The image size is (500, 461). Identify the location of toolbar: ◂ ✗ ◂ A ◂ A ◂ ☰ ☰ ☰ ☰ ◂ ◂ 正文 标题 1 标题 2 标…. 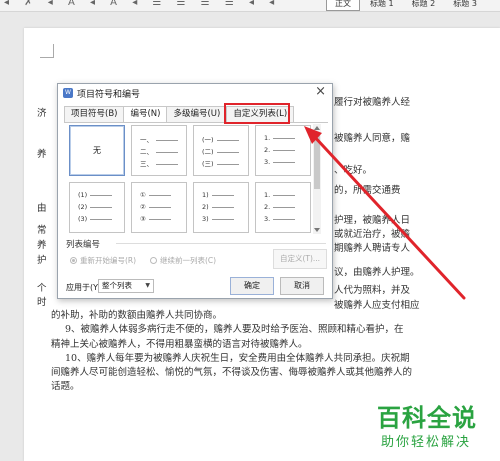
(250, 6).